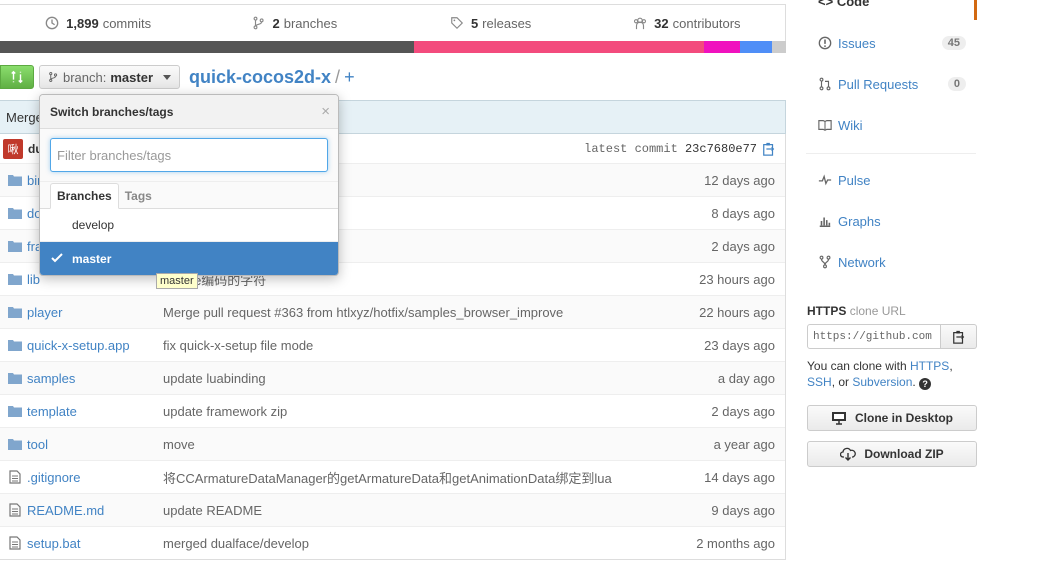 The width and height of the screenshot is (1052, 564). I want to click on avatar: 啾, so click(13, 148).